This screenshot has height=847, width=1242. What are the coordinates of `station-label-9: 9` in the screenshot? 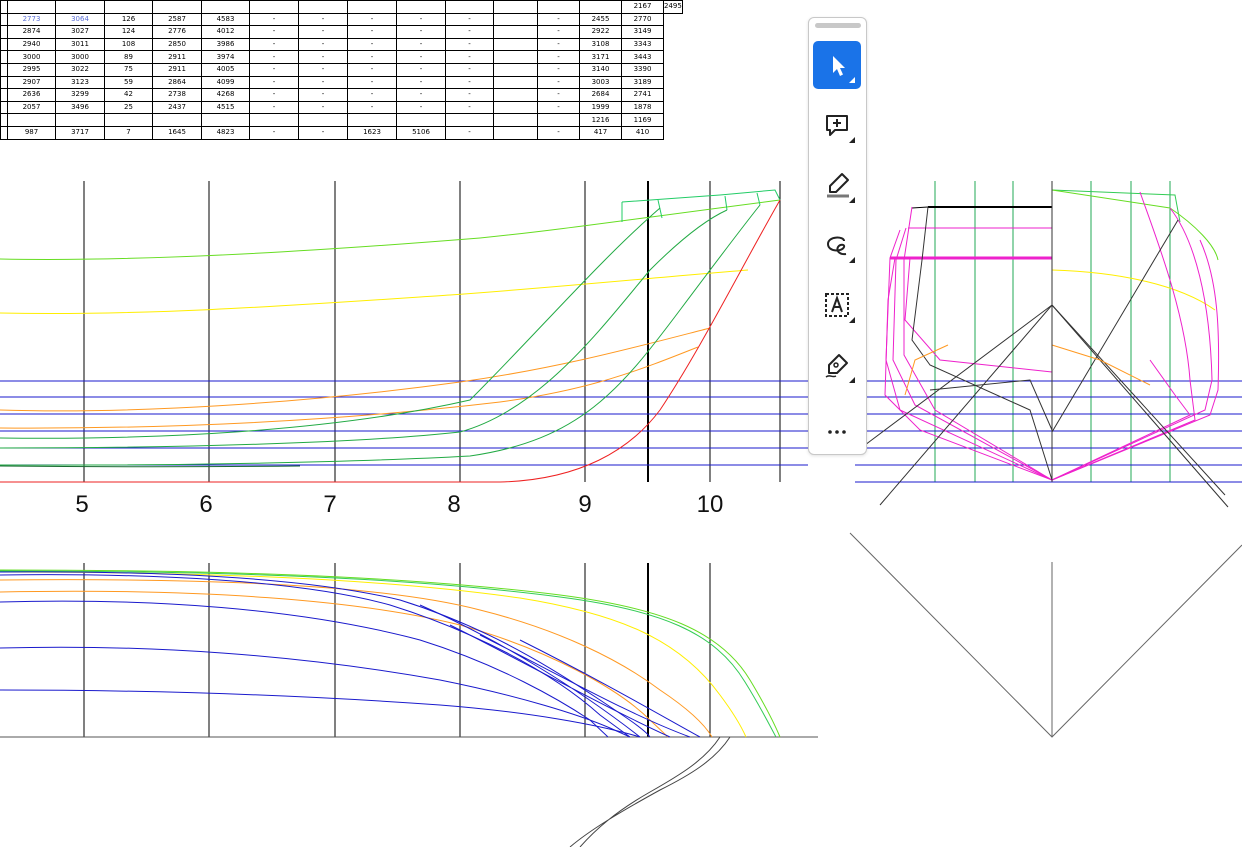 It's located at (584, 504).